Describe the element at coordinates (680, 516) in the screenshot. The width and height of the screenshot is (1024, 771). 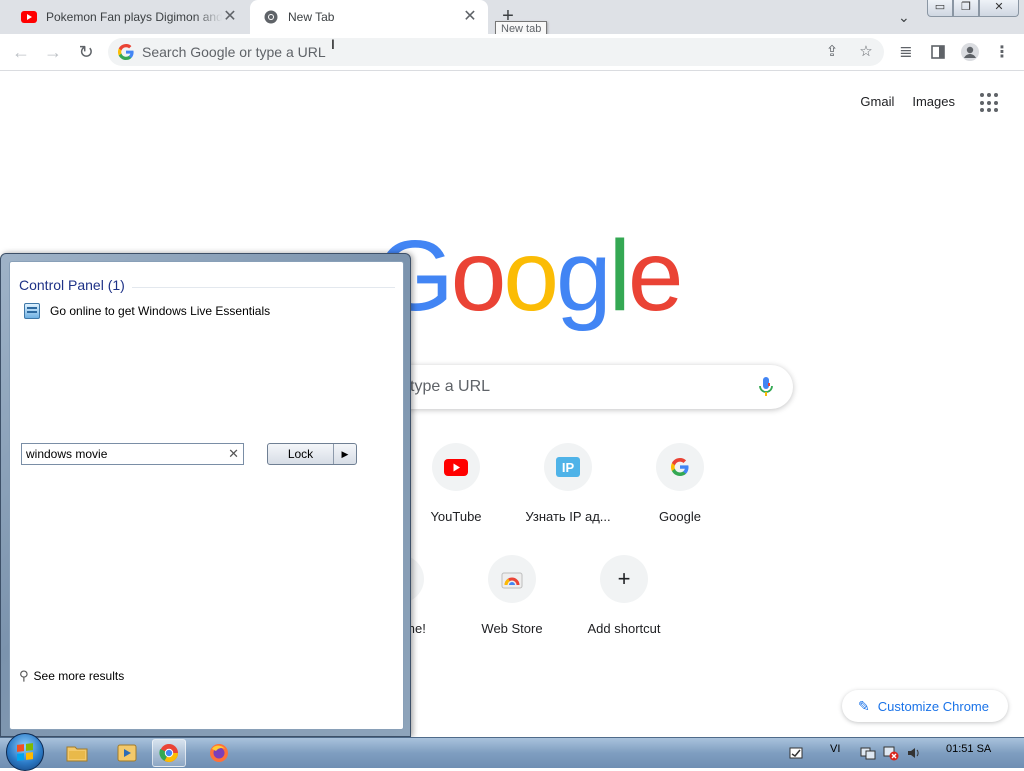
I see `shortcut-label: Google` at that location.